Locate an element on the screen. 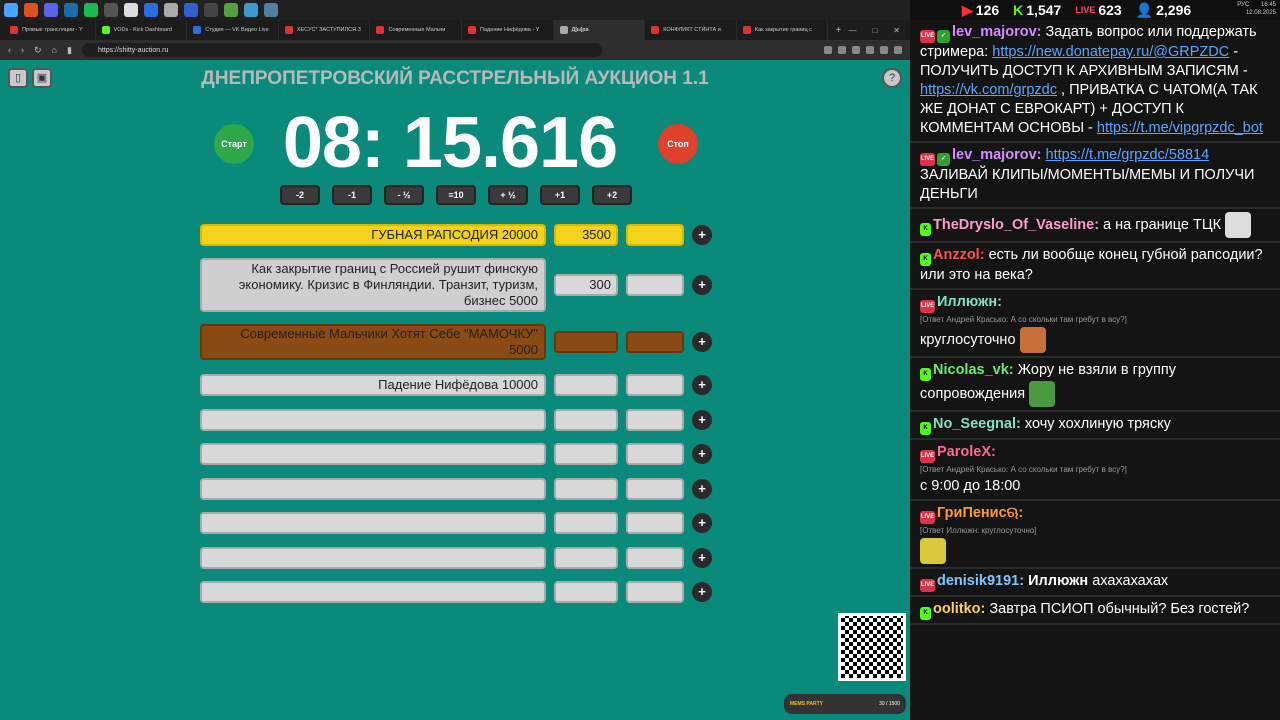 The width and height of the screenshot is (1280, 720). browser-tab: Д[ы]ра is located at coordinates (599, 30).